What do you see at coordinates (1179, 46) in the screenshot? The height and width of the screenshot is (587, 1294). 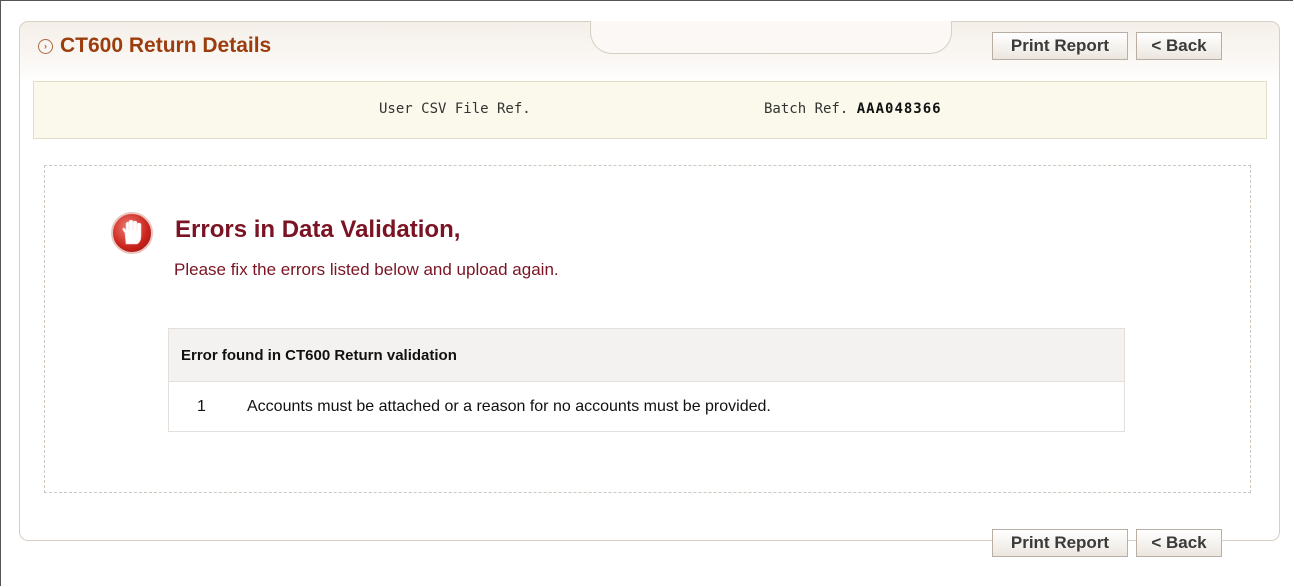 I see `back-button-top: < Back` at bounding box center [1179, 46].